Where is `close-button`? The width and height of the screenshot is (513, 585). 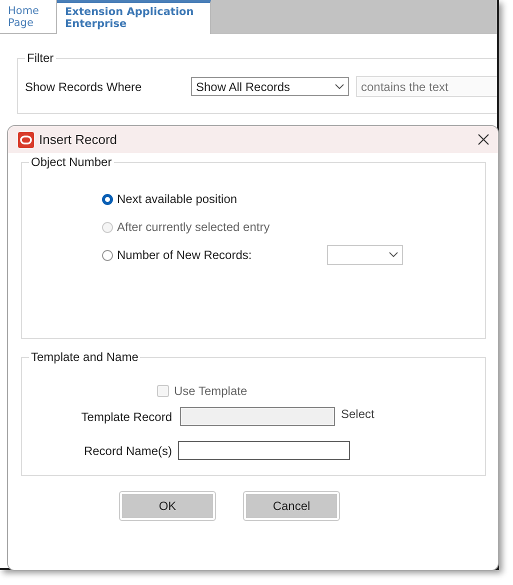 close-button is located at coordinates (483, 139).